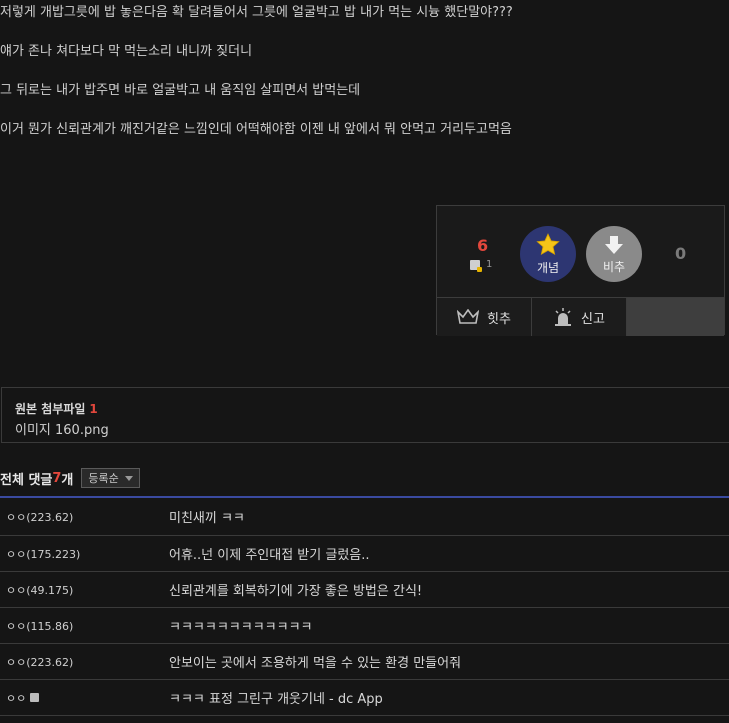  I want to click on comment-text: 신뢰관계를 회복하기에 가장 좋은 방법은 간식!, so click(296, 591).